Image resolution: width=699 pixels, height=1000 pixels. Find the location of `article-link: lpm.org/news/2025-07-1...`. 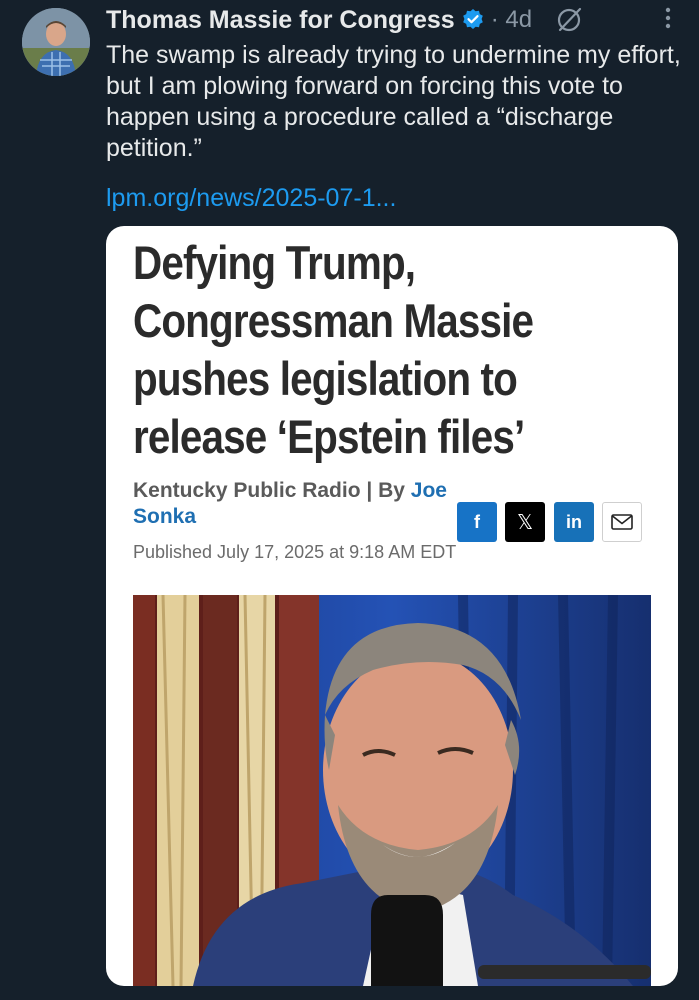

article-link: lpm.org/news/2025-07-1... is located at coordinates (251, 198).